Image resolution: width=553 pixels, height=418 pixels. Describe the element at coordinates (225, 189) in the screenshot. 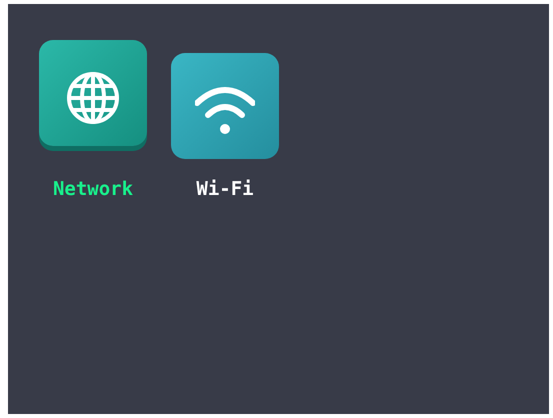

I see `menu-label: Wi-Fi` at that location.